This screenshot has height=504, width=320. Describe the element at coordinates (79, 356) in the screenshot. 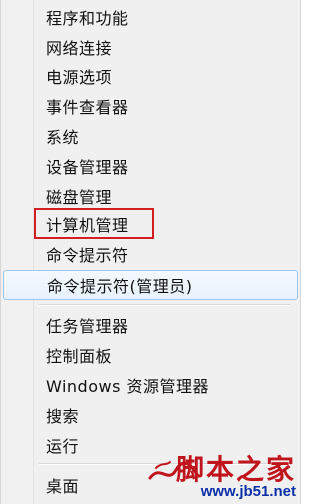

I see `menu-item-label: 控制面板` at that location.